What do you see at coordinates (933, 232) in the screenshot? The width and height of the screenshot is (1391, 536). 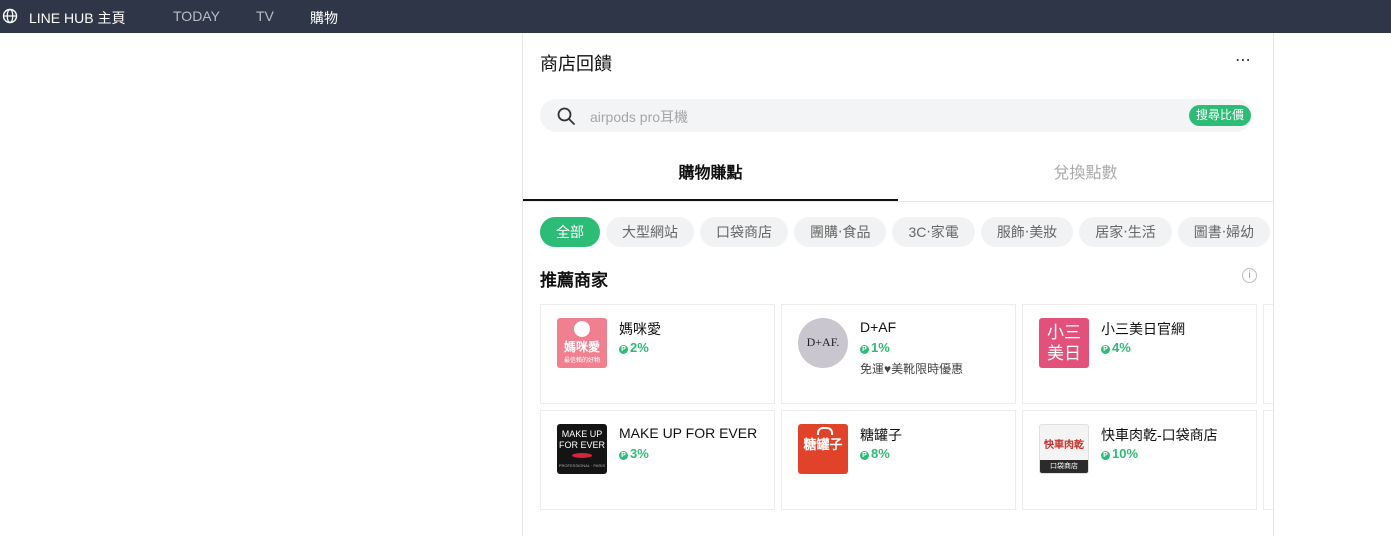 I see `chip-3c-appliances: 3C‧家電` at bounding box center [933, 232].